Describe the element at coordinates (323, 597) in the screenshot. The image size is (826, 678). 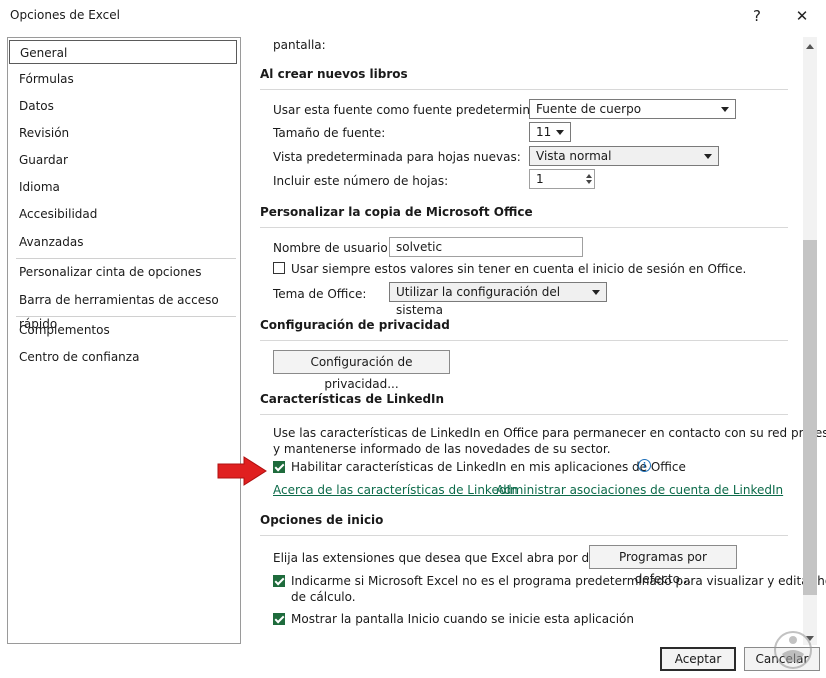
I see `notify-default-label-line2: de cálculo.` at that location.